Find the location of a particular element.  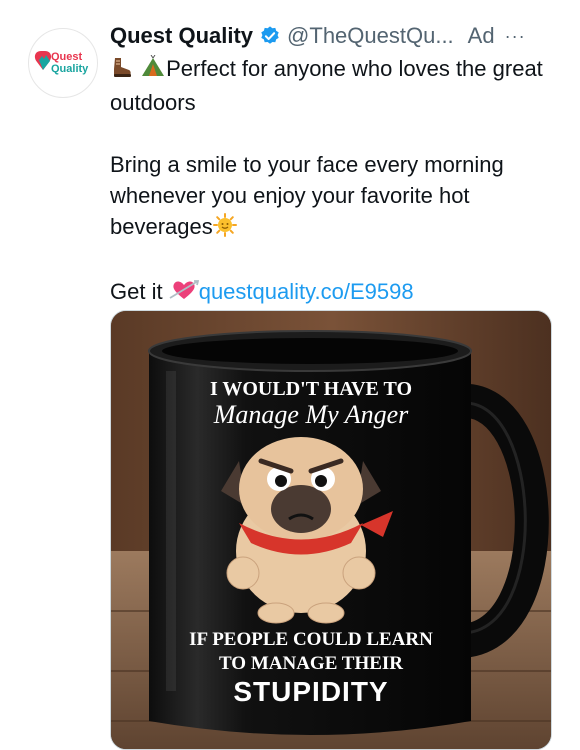

camping-tent-icon is located at coordinates (153, 70).